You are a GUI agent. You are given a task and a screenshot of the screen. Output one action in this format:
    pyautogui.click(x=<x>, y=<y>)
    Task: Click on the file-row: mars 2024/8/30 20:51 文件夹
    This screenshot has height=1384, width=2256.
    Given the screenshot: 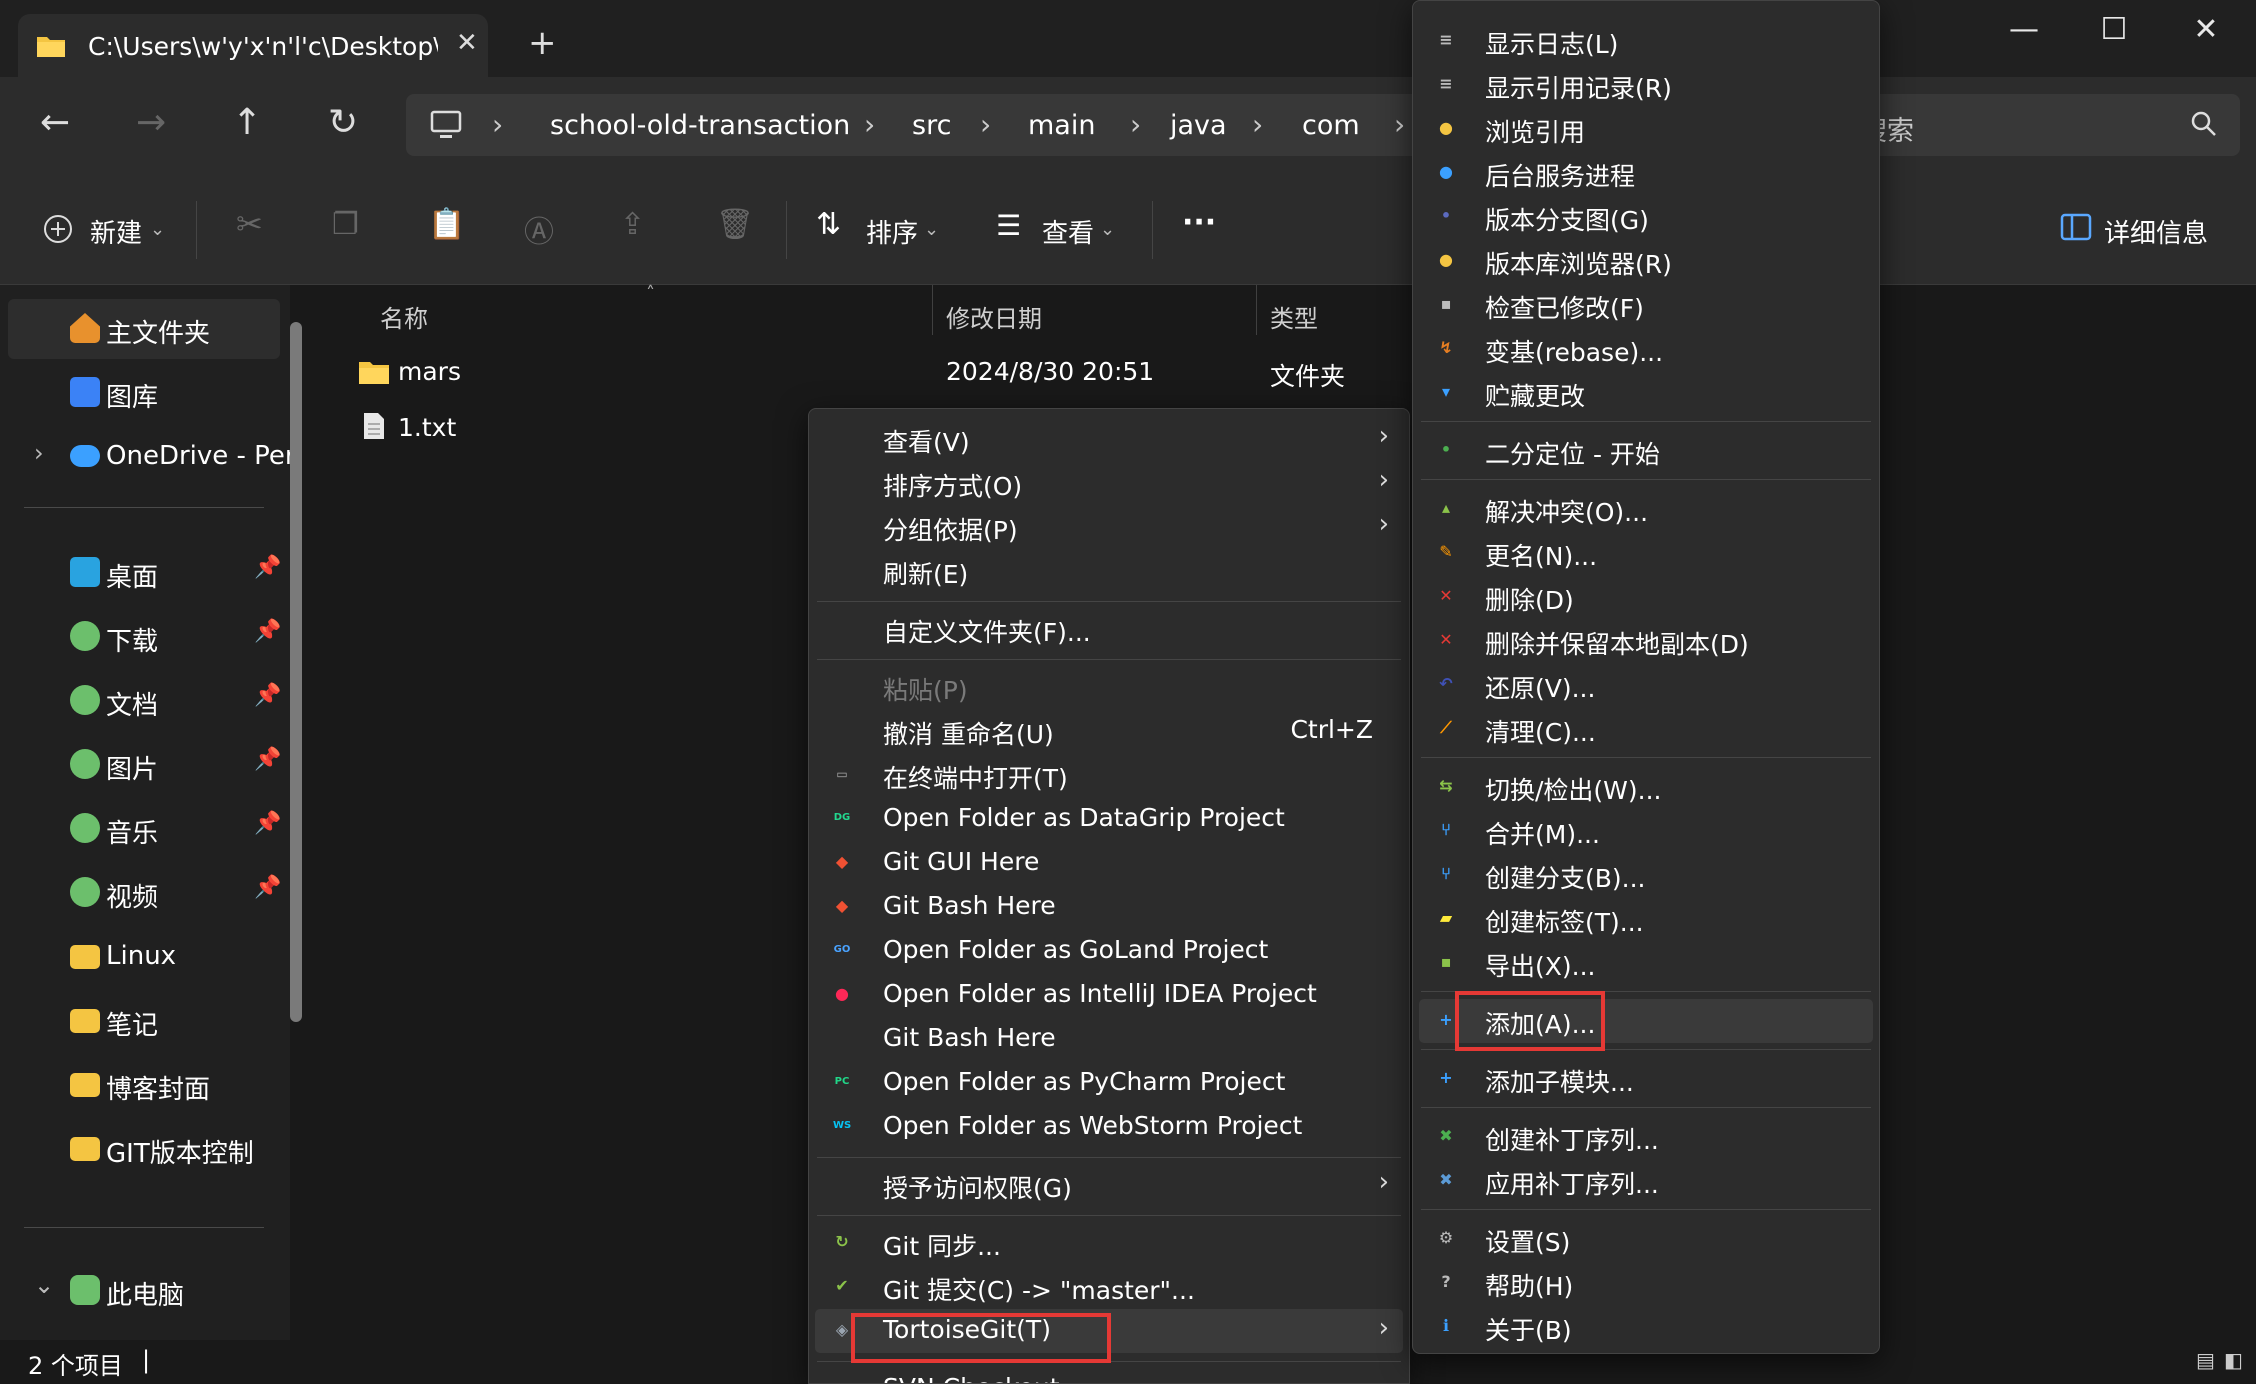 What is the action you would take?
    pyautogui.click(x=870, y=371)
    